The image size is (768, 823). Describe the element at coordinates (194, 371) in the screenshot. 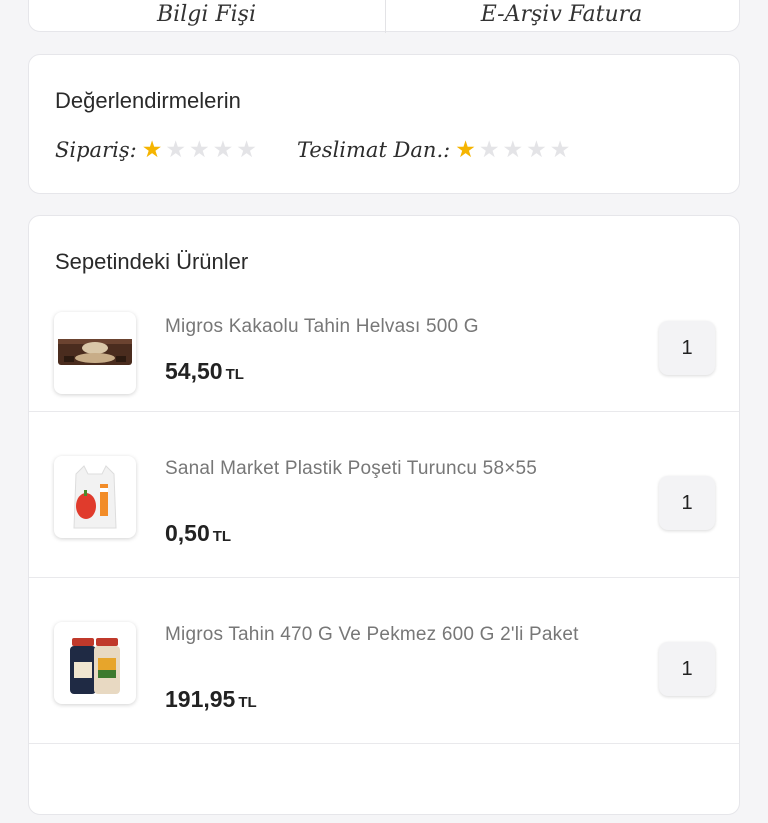

I see `price-value: 54,50` at that location.